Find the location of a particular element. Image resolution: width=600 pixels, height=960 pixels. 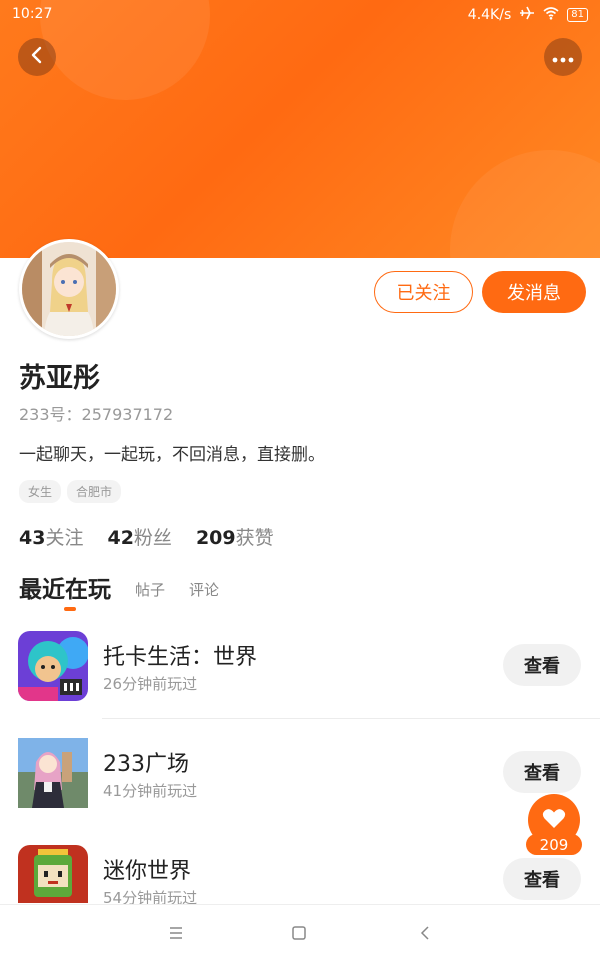

avatar-illustration is located at coordinates (69, 289).